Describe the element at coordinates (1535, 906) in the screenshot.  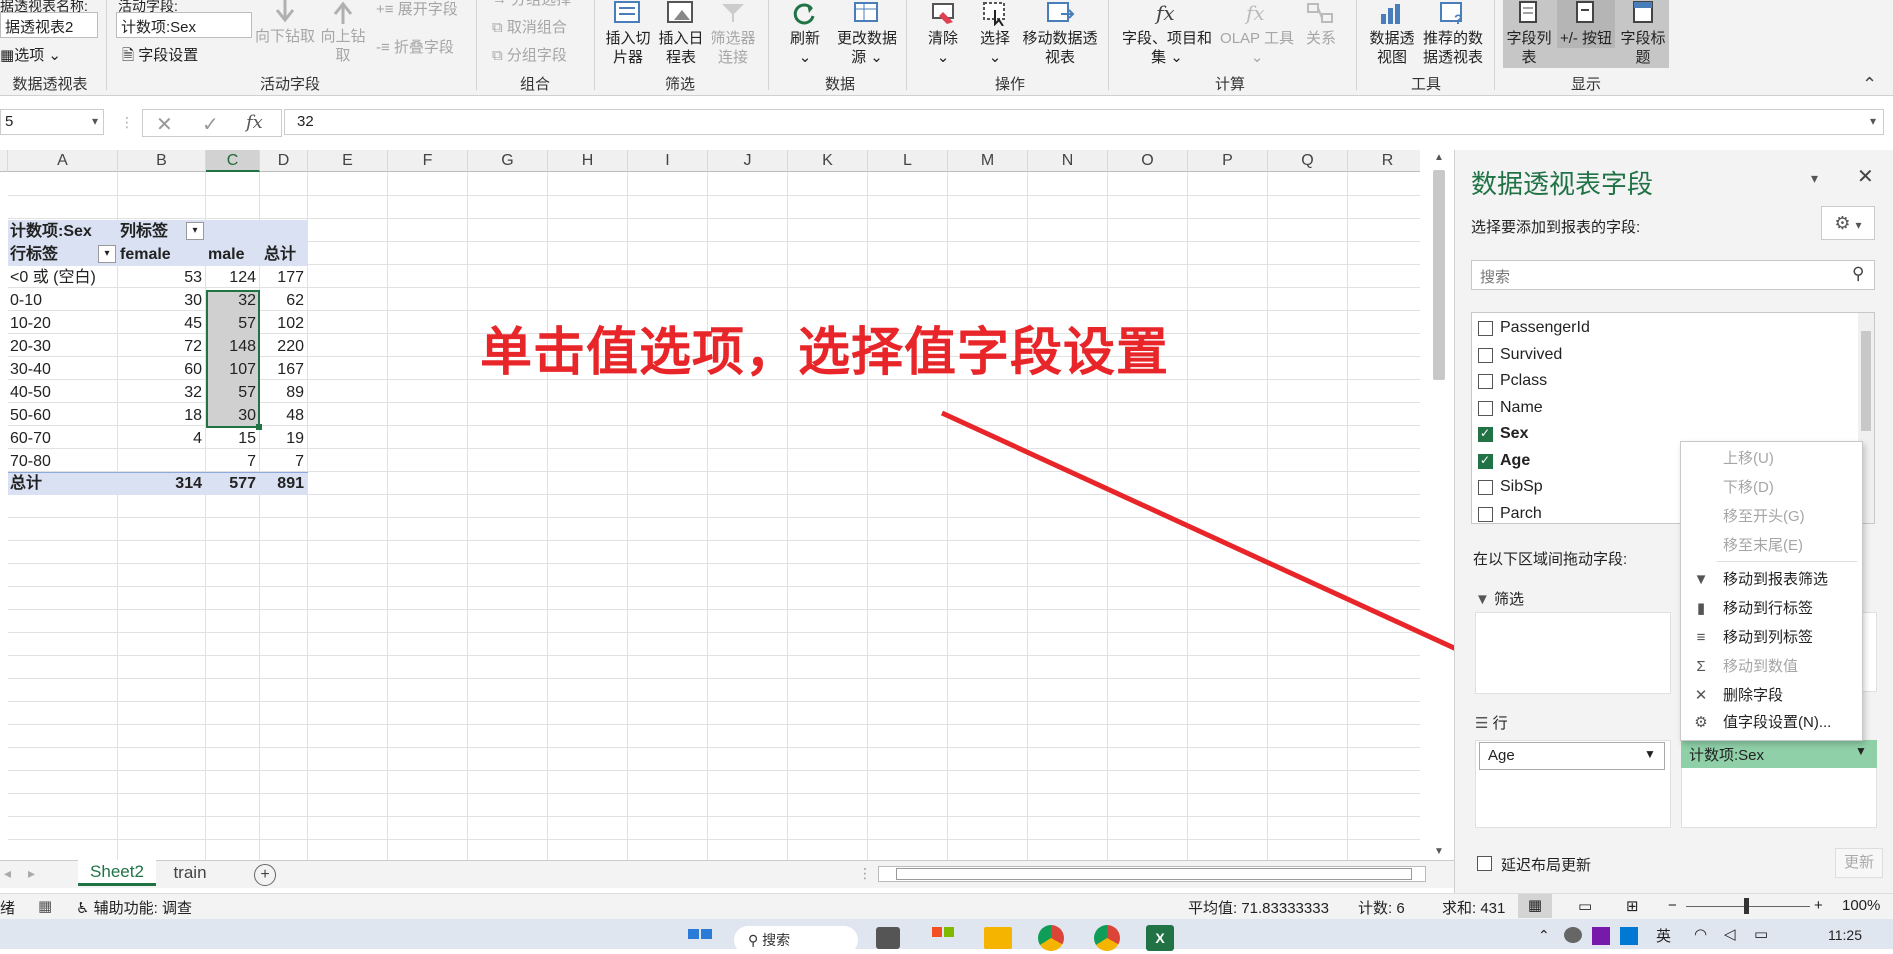
I see `normal-view-icon: ▦` at that location.